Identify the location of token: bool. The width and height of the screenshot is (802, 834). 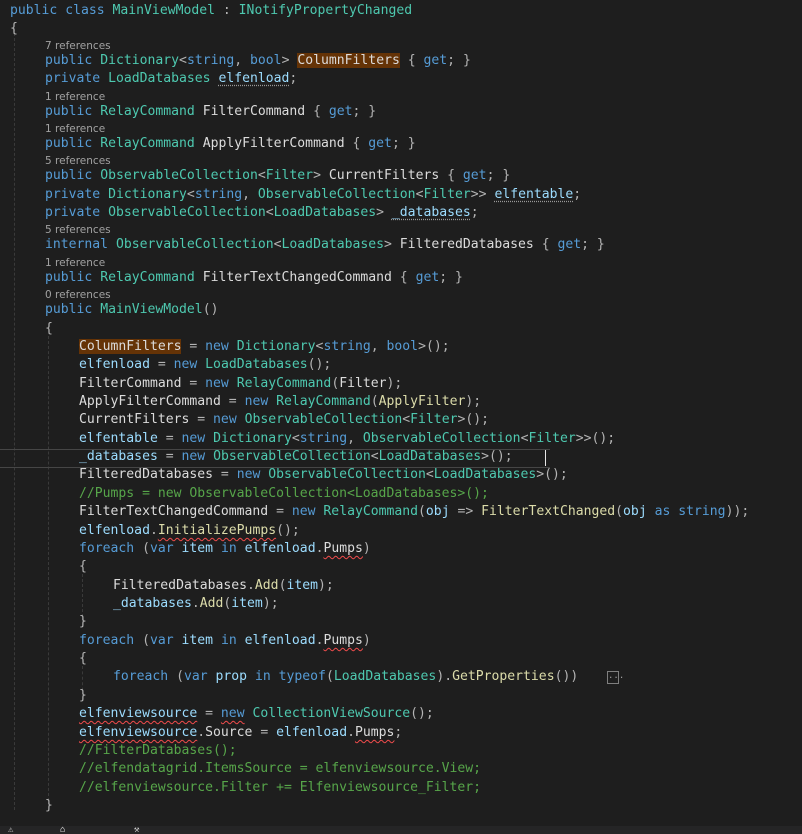
(266, 60).